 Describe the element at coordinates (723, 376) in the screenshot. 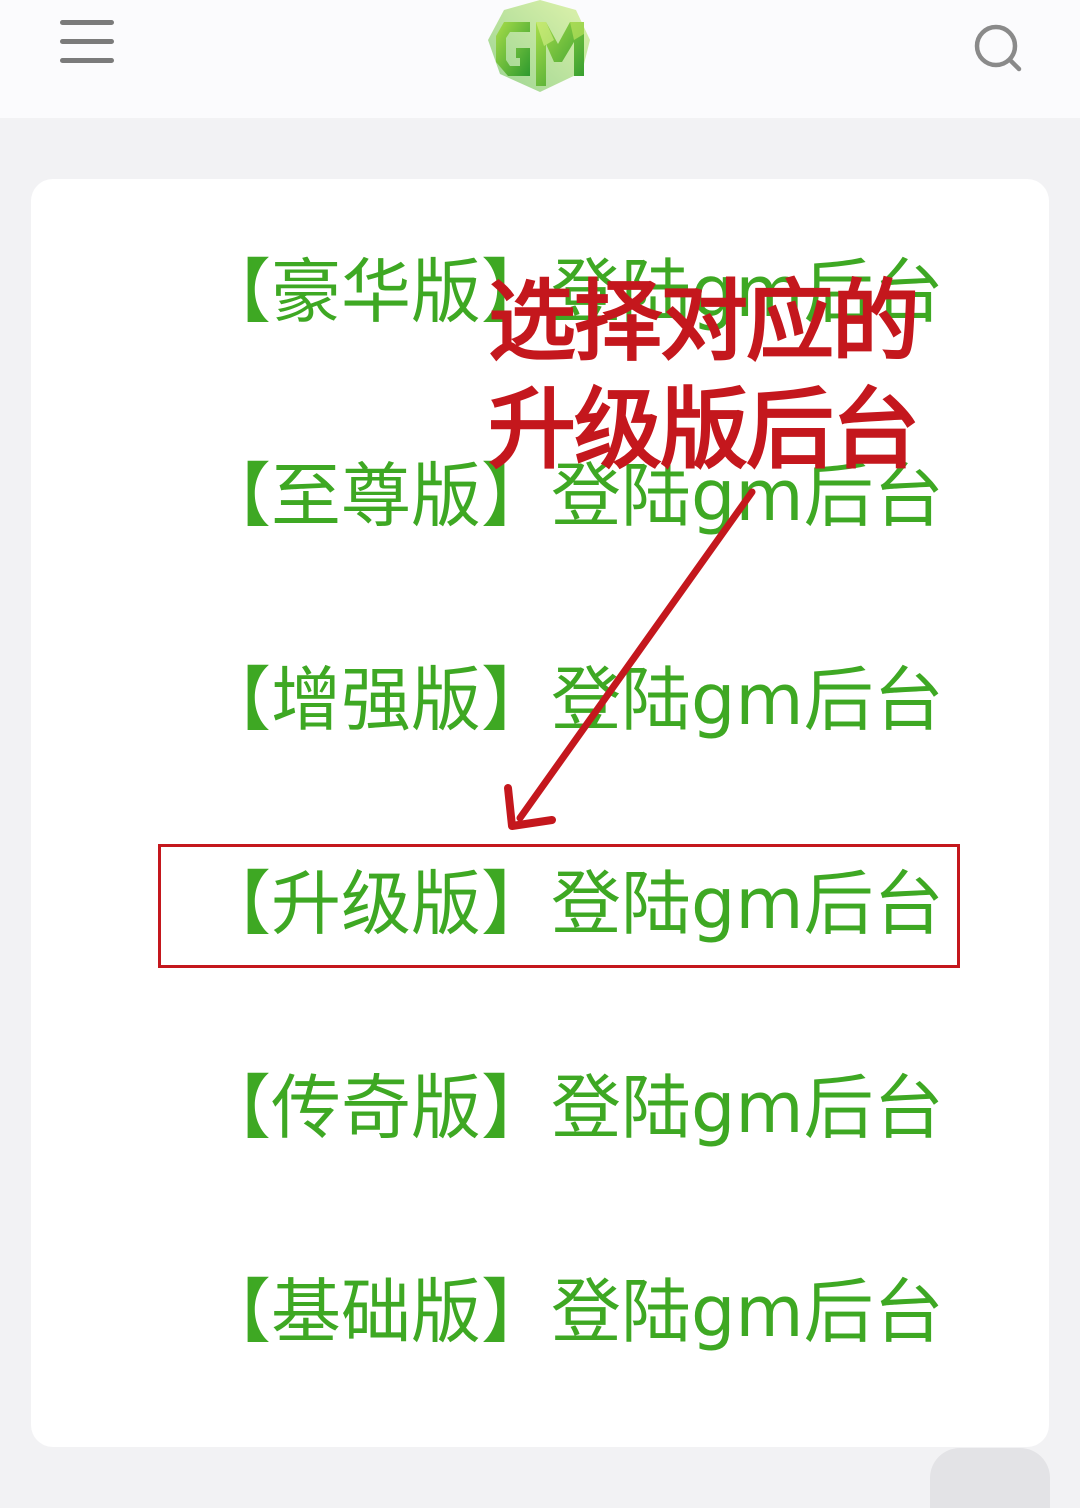

I see `annotation-text: 选择对应的 升级版后台` at that location.